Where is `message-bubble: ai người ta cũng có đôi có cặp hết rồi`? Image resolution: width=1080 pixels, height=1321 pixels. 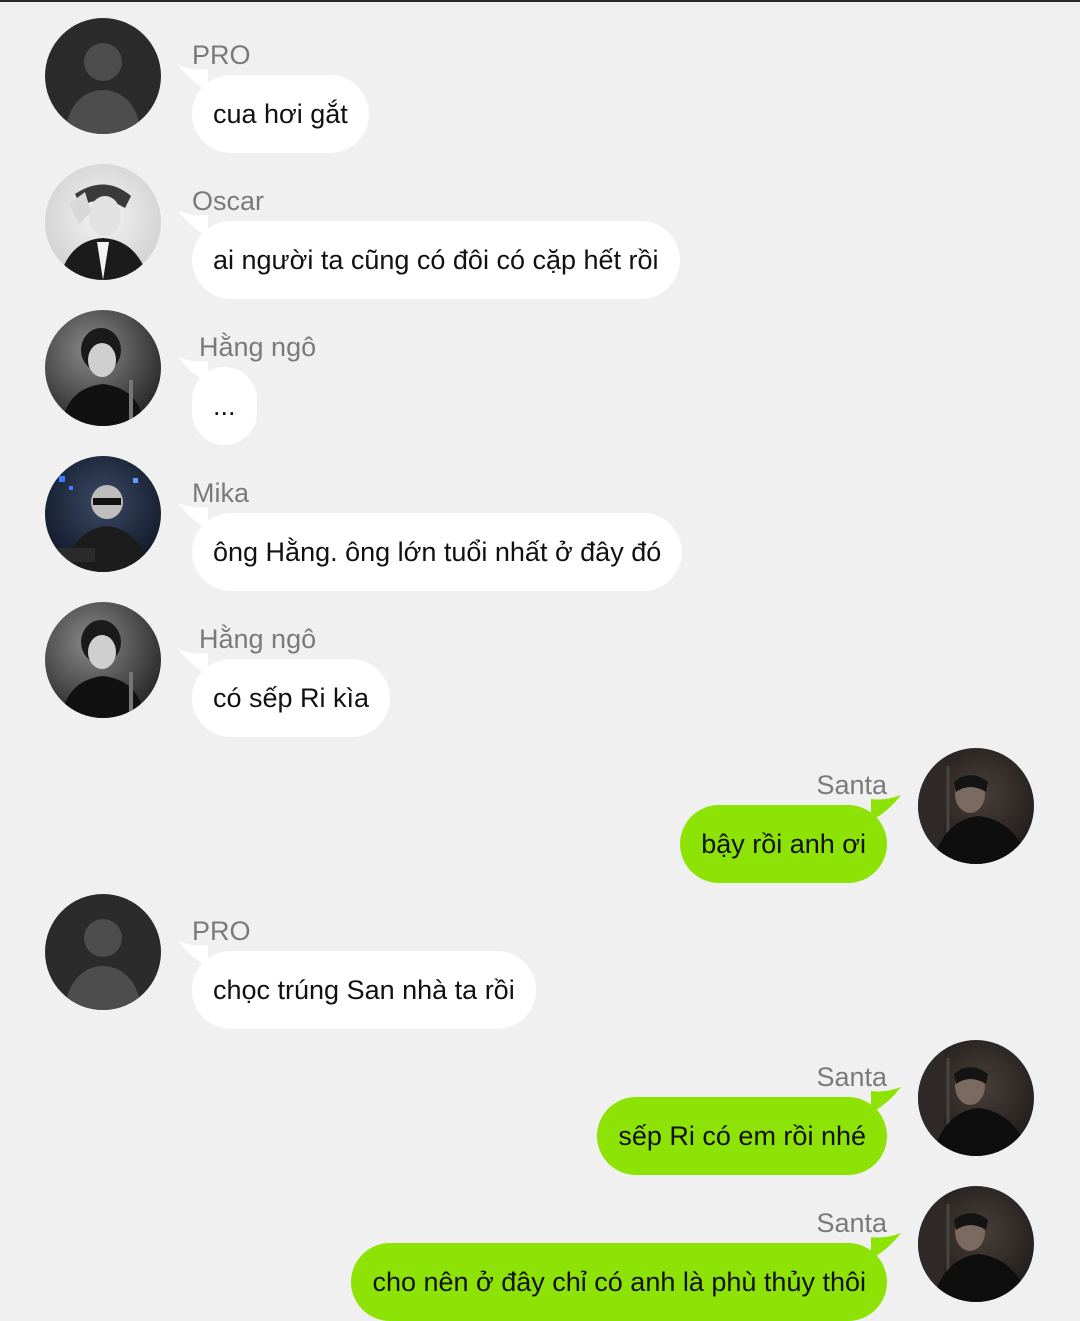
message-bubble: ai người ta cũng có đôi có cặp hết rồi is located at coordinates (436, 260).